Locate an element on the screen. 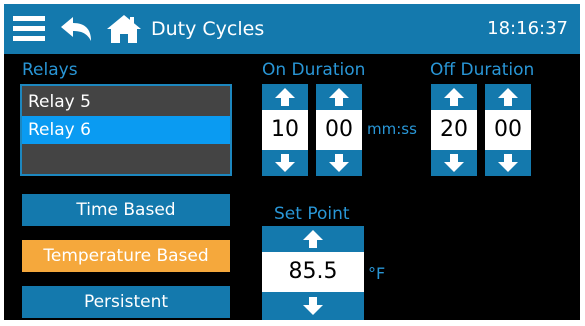  off-seconds-stepper: 00 is located at coordinates (508, 130).